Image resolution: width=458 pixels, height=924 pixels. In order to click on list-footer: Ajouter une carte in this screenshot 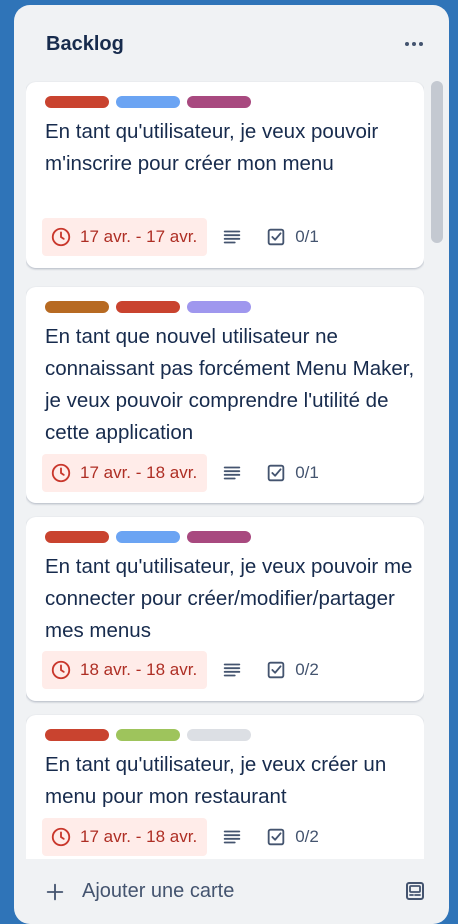, I will do `click(231, 891)`.